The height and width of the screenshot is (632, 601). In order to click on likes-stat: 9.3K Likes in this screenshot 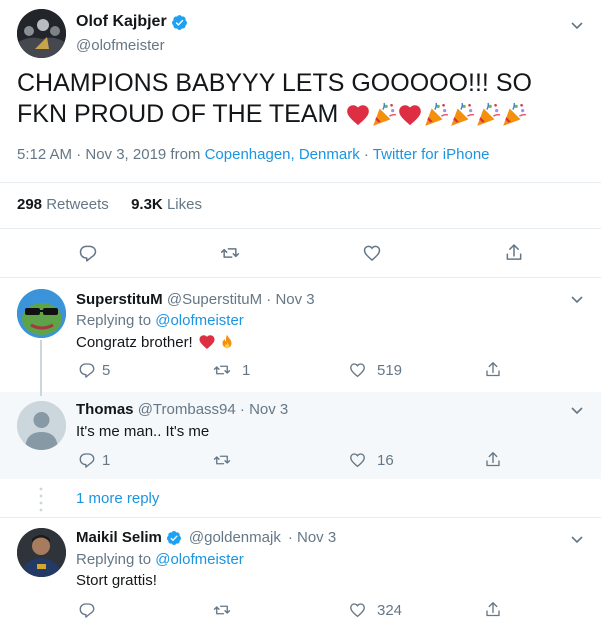, I will do `click(166, 204)`.